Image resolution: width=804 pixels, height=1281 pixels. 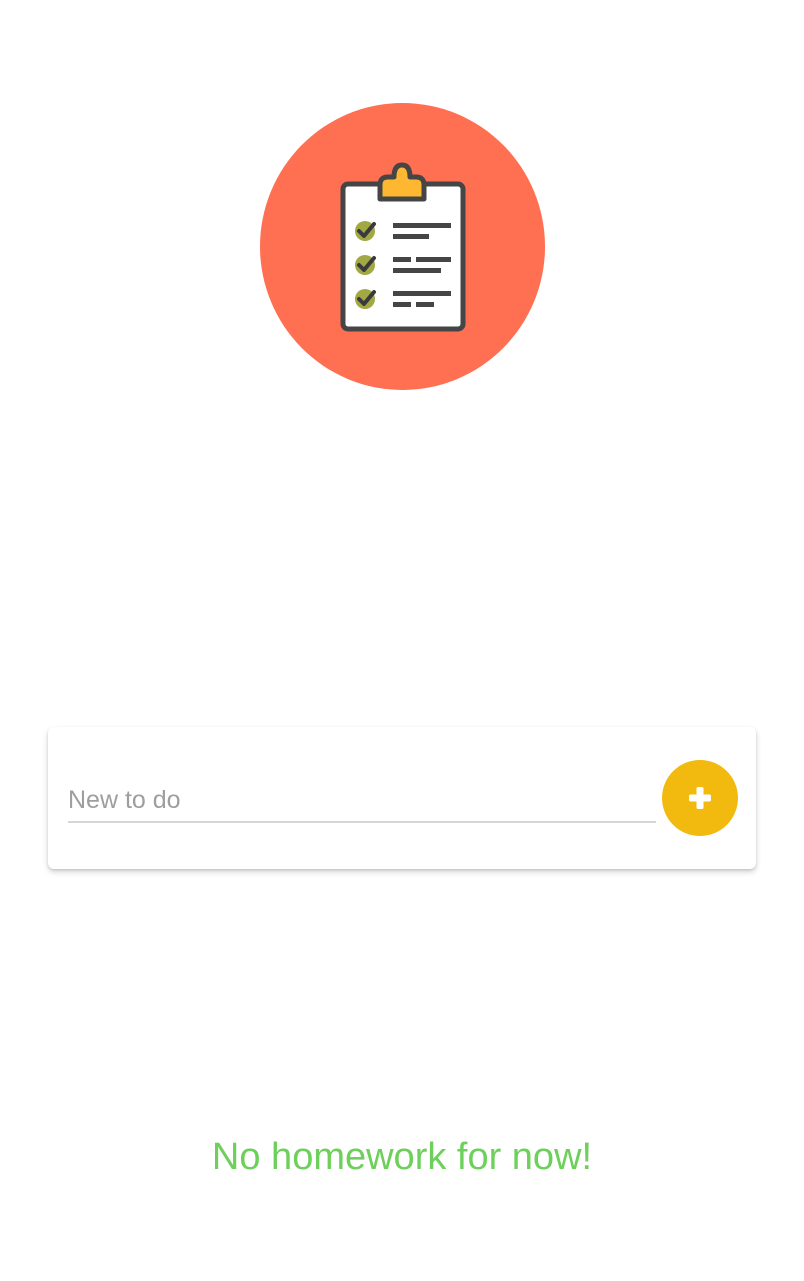 I want to click on new-todo-card, so click(x=402, y=798).